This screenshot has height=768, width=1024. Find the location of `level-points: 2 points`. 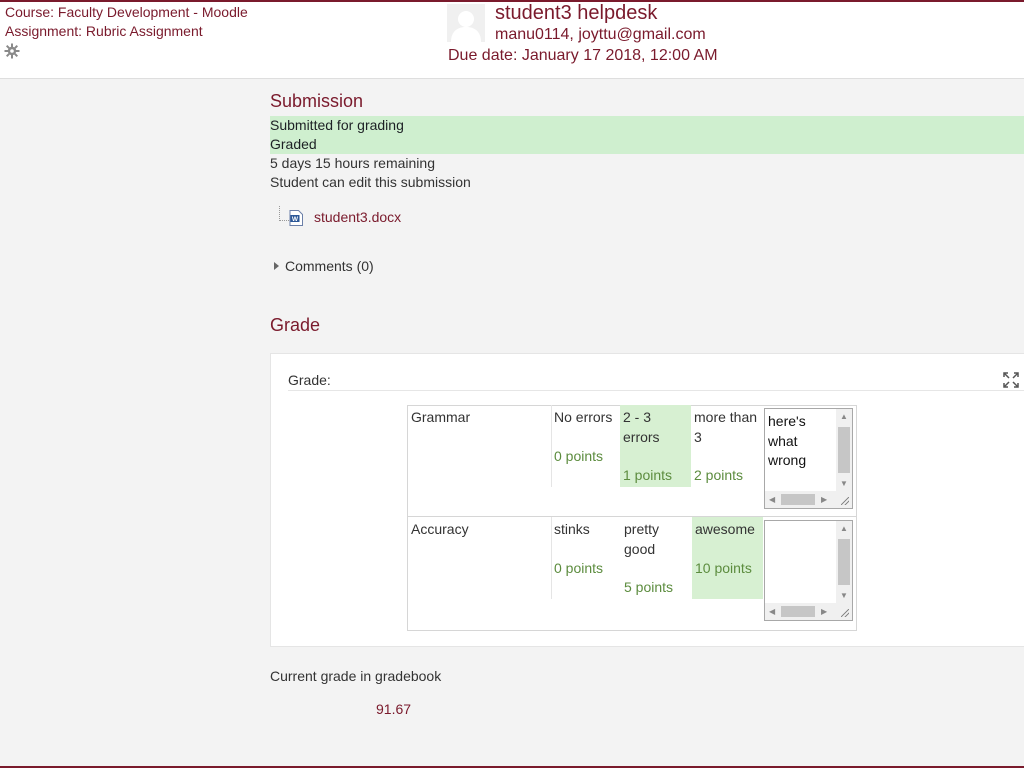

level-points: 2 points is located at coordinates (719, 475).